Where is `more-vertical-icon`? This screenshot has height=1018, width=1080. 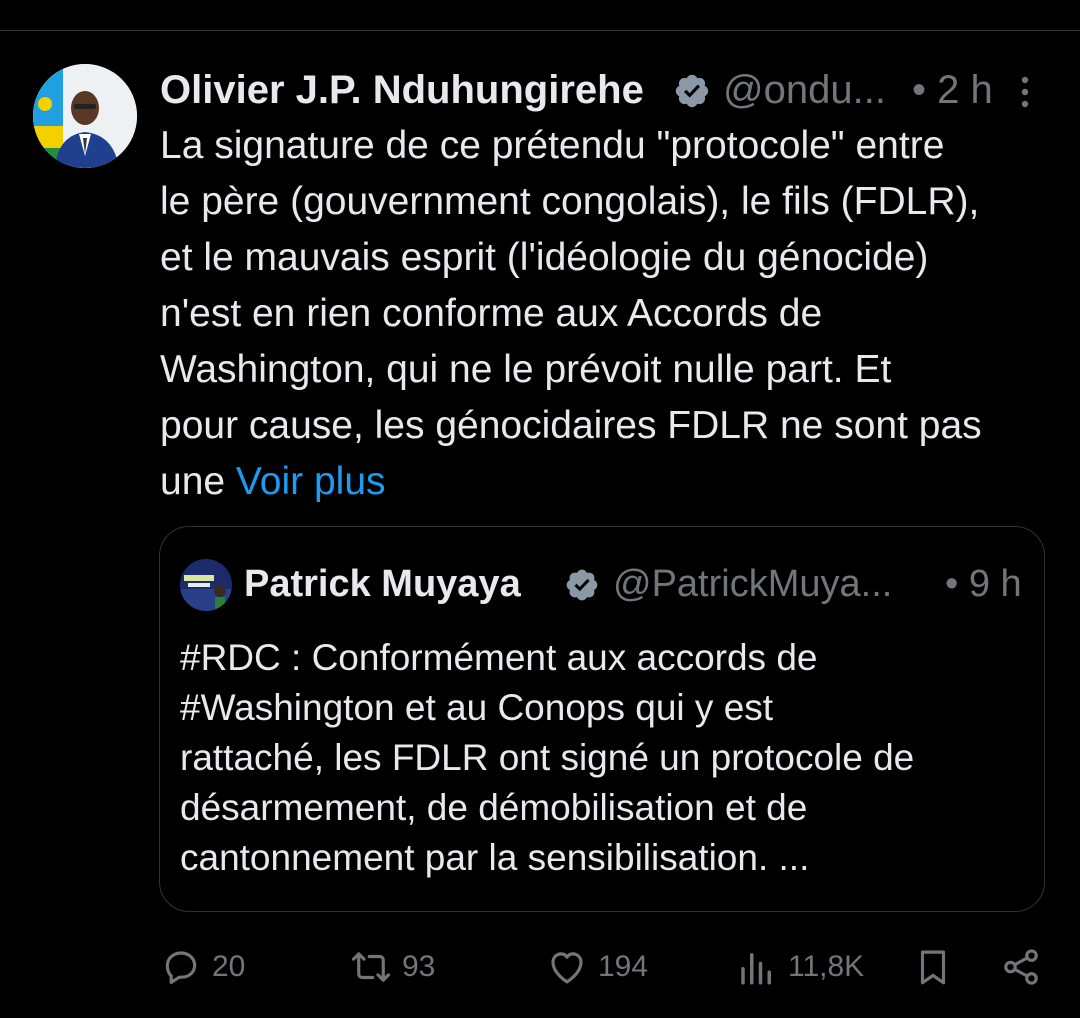 more-vertical-icon is located at coordinates (1025, 92).